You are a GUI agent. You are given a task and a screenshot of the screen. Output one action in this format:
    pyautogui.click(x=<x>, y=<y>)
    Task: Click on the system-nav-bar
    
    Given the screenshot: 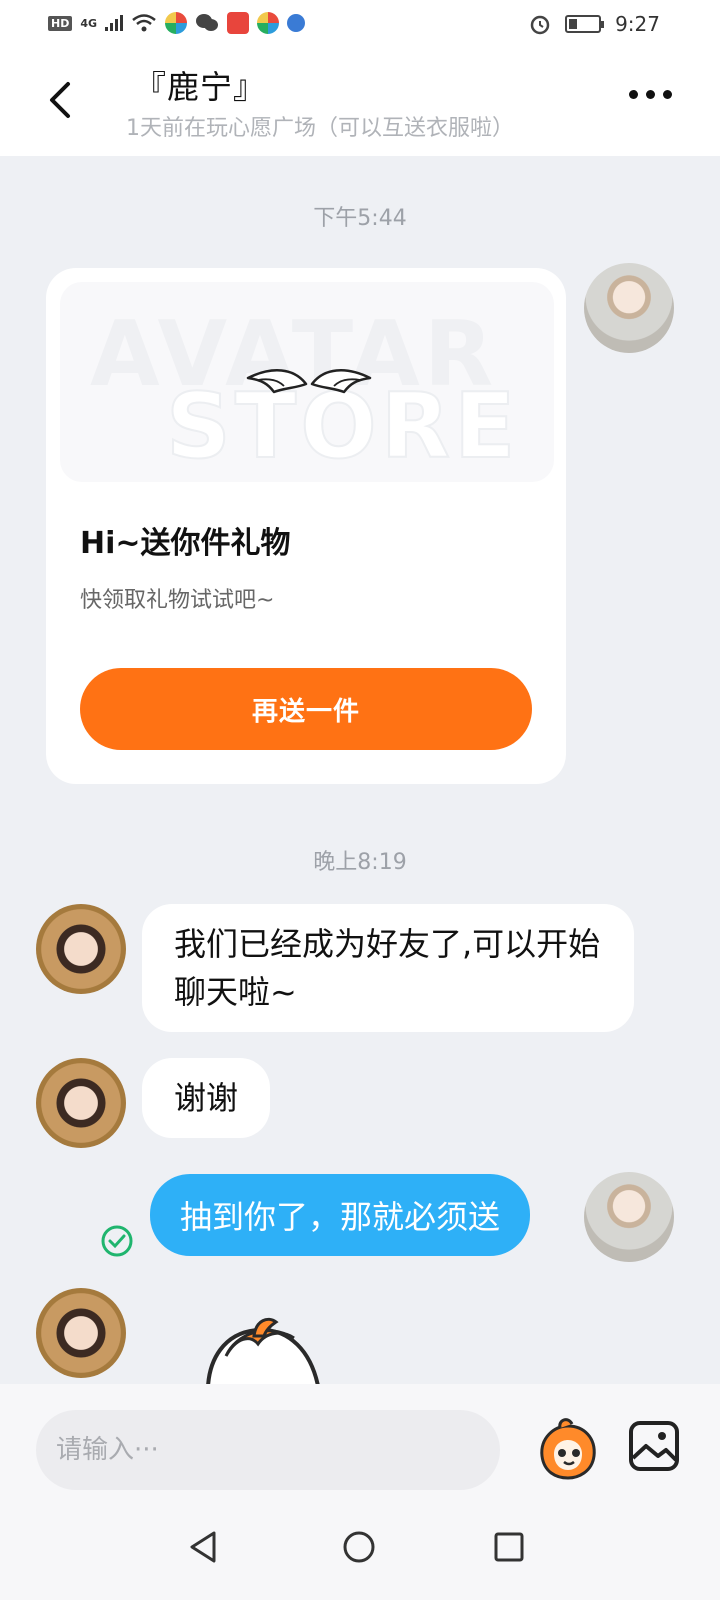 What is the action you would take?
    pyautogui.click(x=360, y=1550)
    